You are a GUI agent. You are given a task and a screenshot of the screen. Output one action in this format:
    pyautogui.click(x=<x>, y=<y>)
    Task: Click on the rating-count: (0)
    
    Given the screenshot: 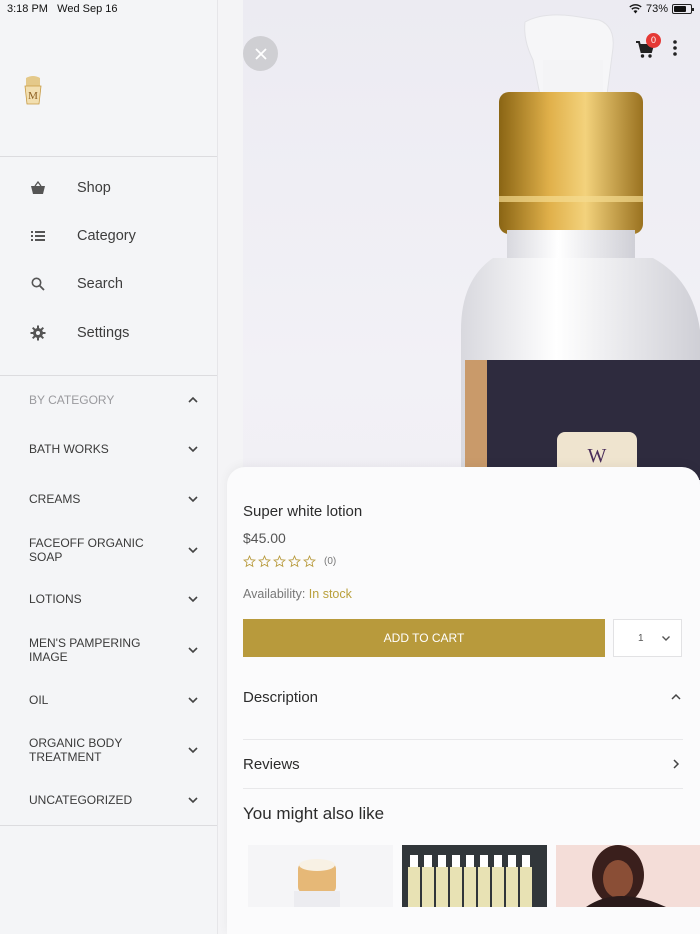 What is the action you would take?
    pyautogui.click(x=330, y=561)
    